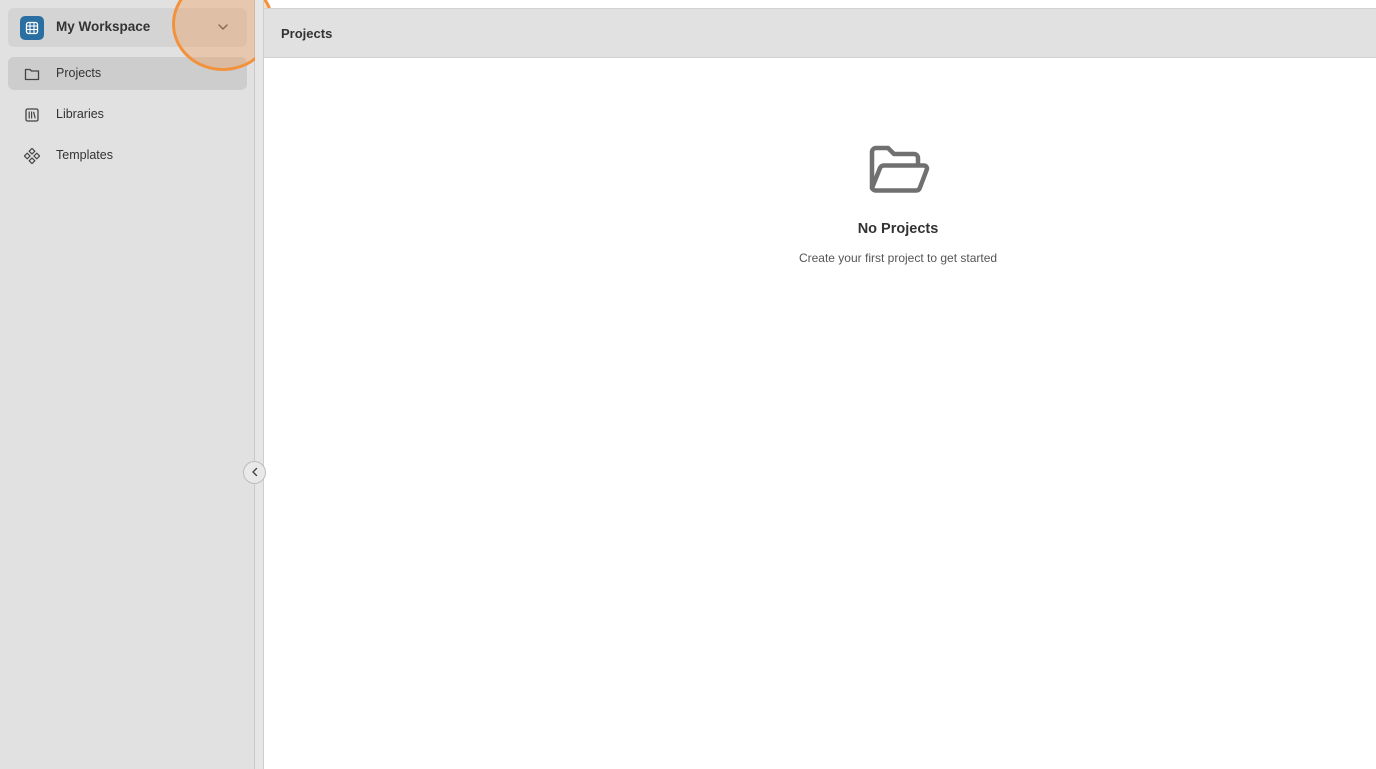 The width and height of the screenshot is (1376, 769). What do you see at coordinates (899, 170) in the screenshot?
I see `folder-open-icon` at bounding box center [899, 170].